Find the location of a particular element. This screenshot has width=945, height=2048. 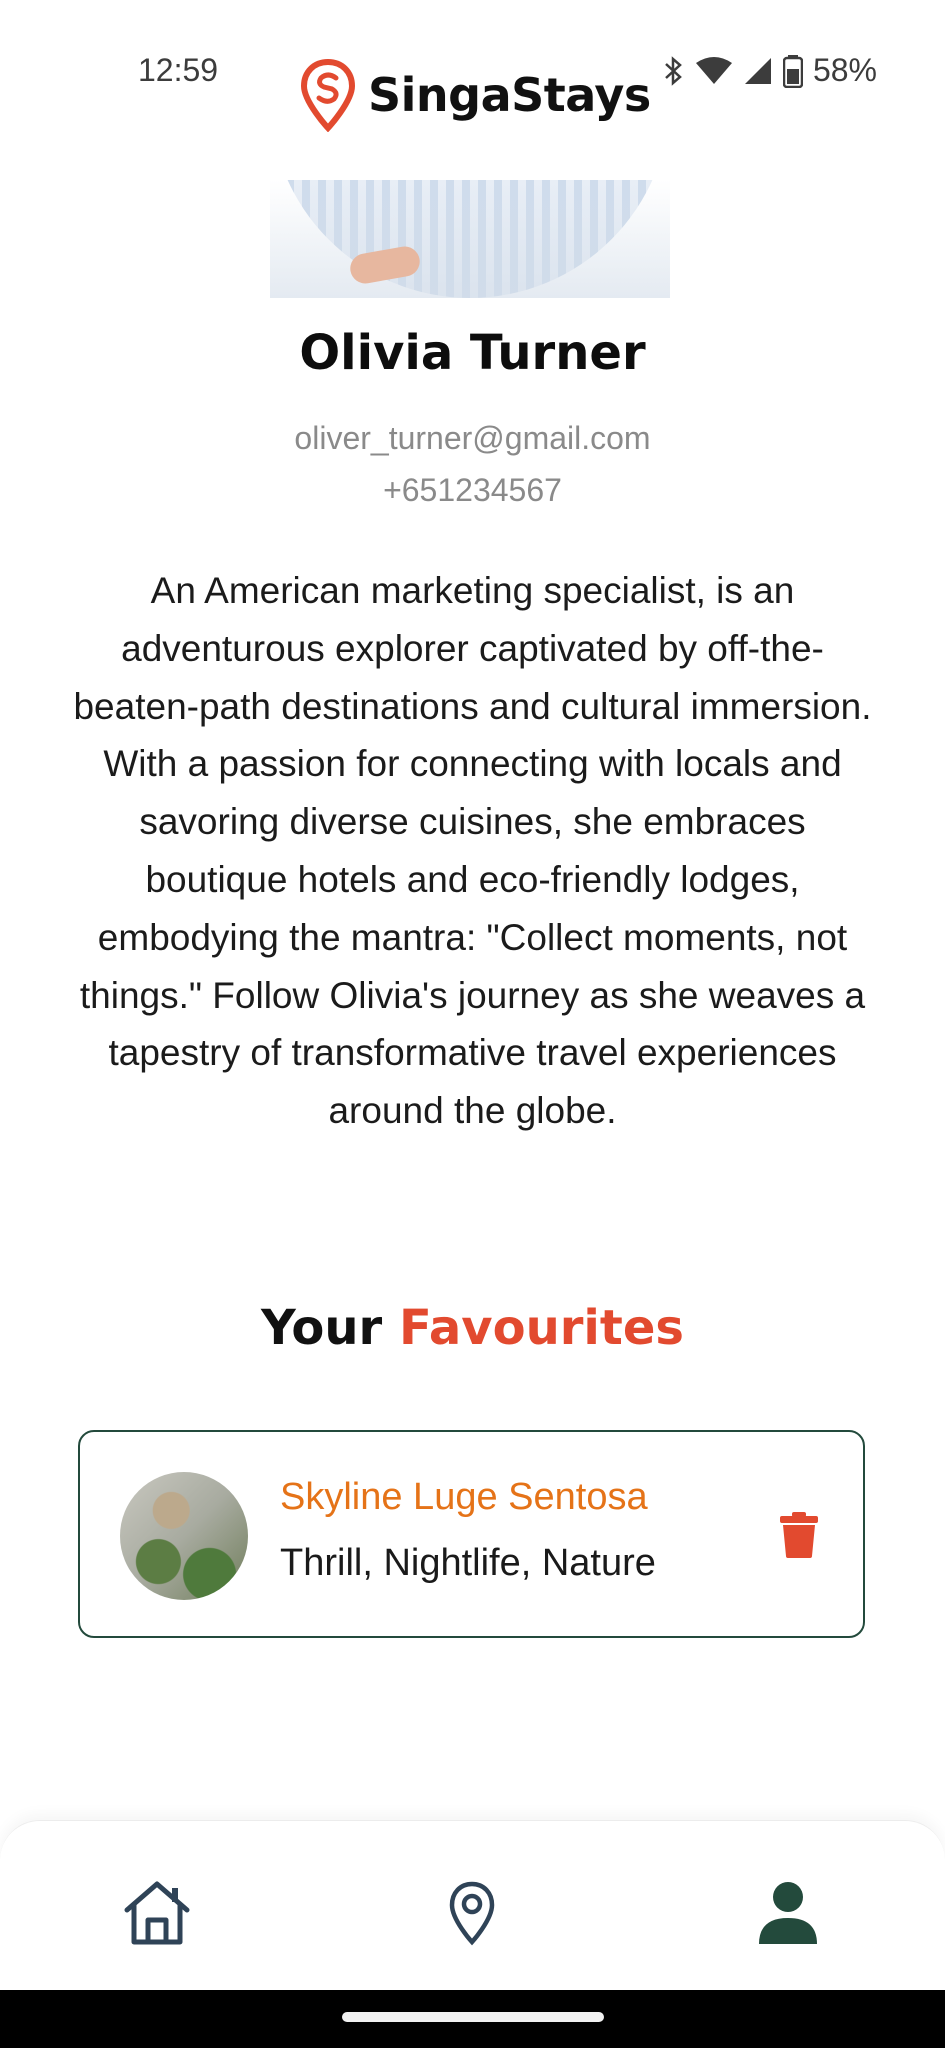

favourites-heading: Your Favourites is located at coordinates (472, 1328).